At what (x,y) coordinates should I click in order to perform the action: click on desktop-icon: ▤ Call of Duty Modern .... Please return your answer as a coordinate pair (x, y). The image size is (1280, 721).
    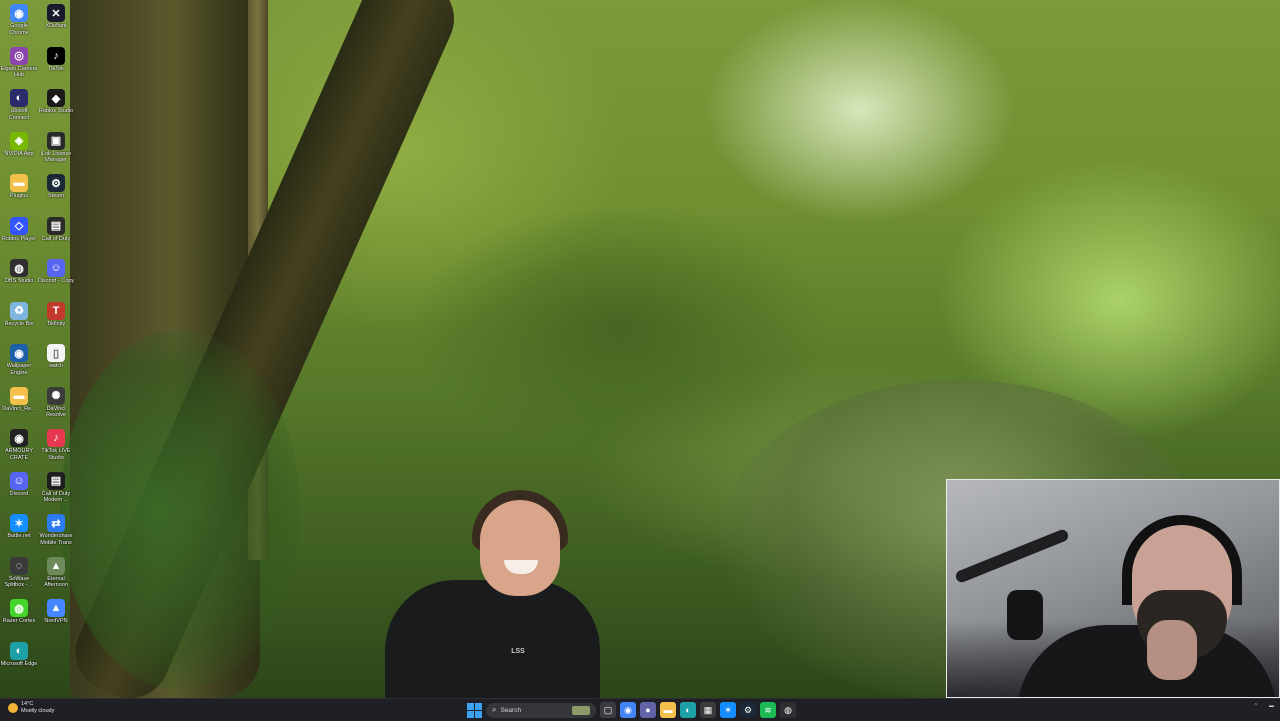
    Looking at the image, I should click on (56, 486).